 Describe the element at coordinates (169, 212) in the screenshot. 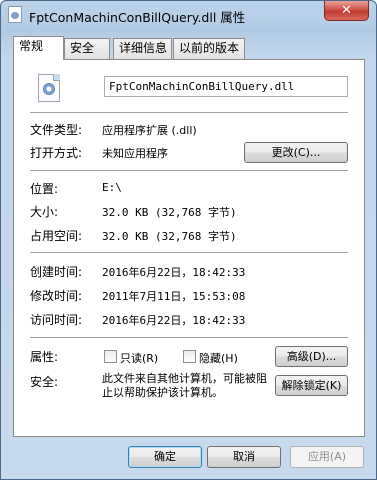

I see `size-value: 32.0 KB (32,768 字节)` at that location.